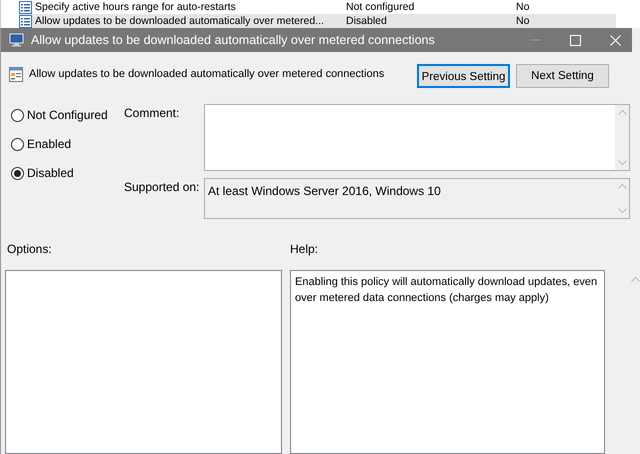 The image size is (640, 454). Describe the element at coordinates (67, 115) in the screenshot. I see `radio-option: Not Configured` at that location.